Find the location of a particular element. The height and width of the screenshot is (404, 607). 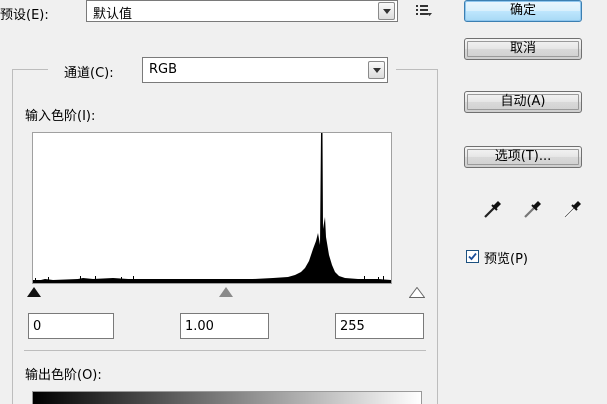

black-eyedropper-icon is located at coordinates (493, 209).